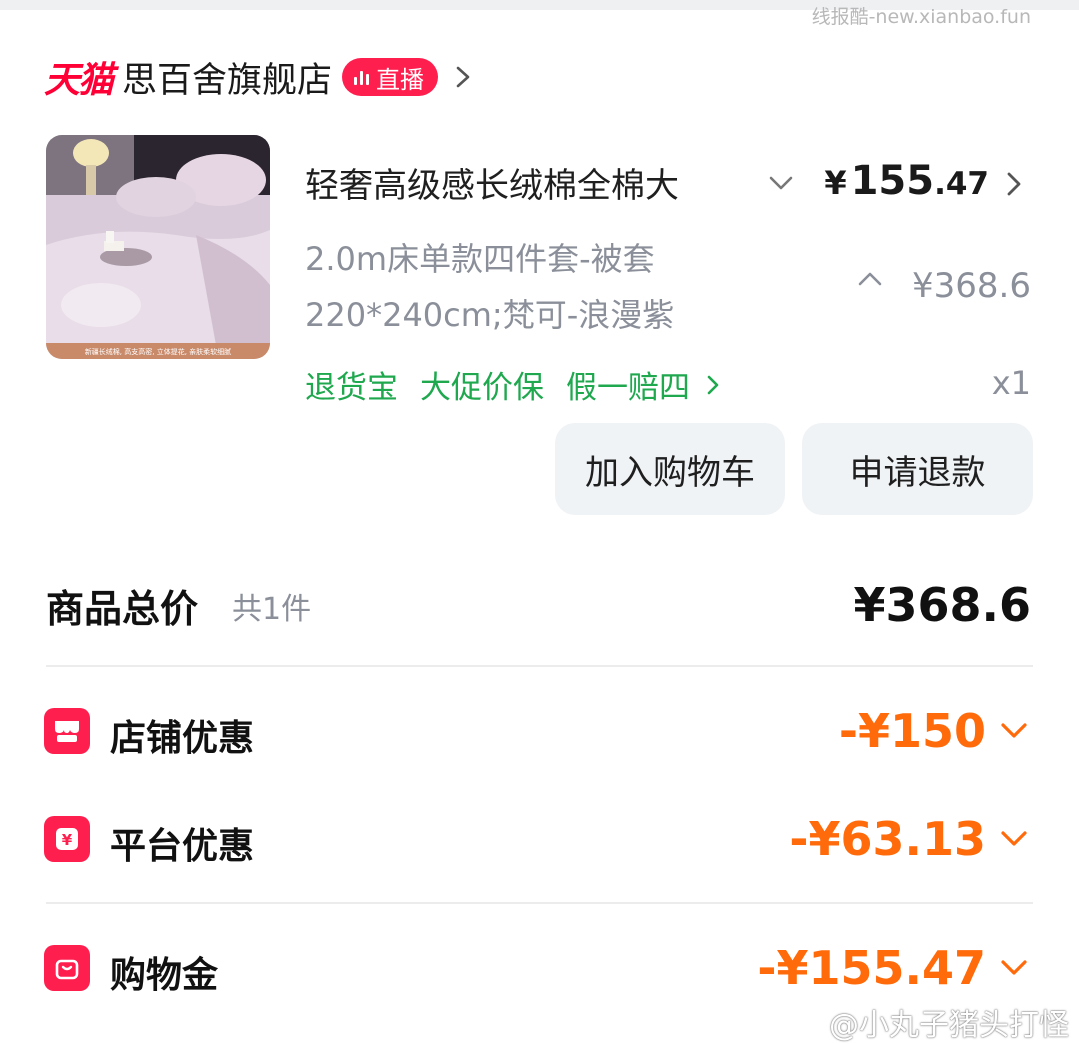 This screenshot has height=1044, width=1079. I want to click on watermark-bottom: @小丸子猪头打怪, so click(926, 1022).